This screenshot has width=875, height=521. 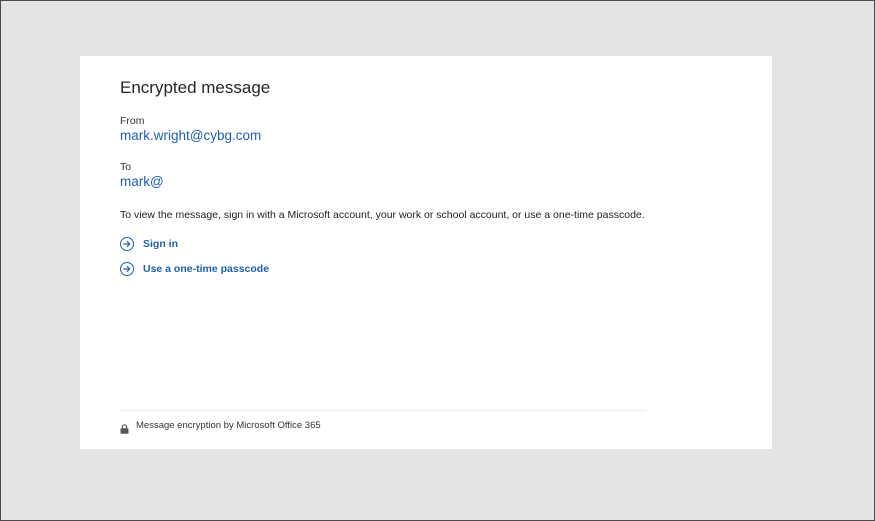 What do you see at coordinates (190, 136) in the screenshot?
I see `from-email-link: mark.wright@cybg.com` at bounding box center [190, 136].